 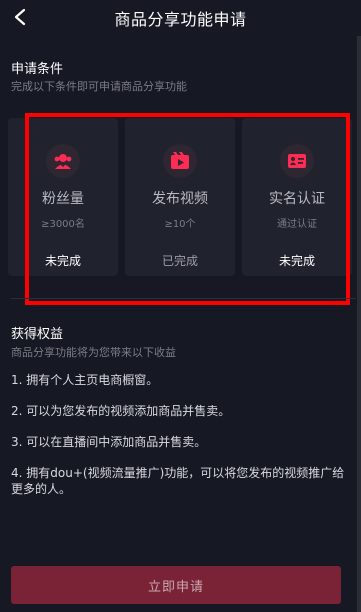 I want to click on condition-requirement: ≥10个, so click(x=180, y=224).